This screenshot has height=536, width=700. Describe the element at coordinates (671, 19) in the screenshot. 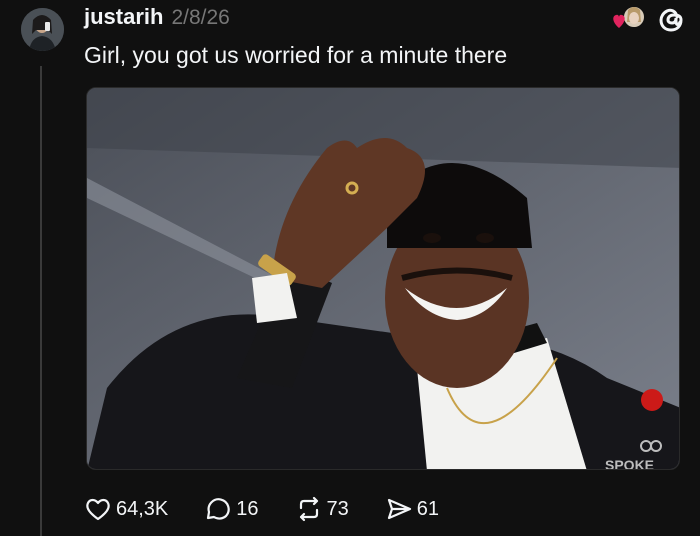

I see `threads-logo-icon` at that location.